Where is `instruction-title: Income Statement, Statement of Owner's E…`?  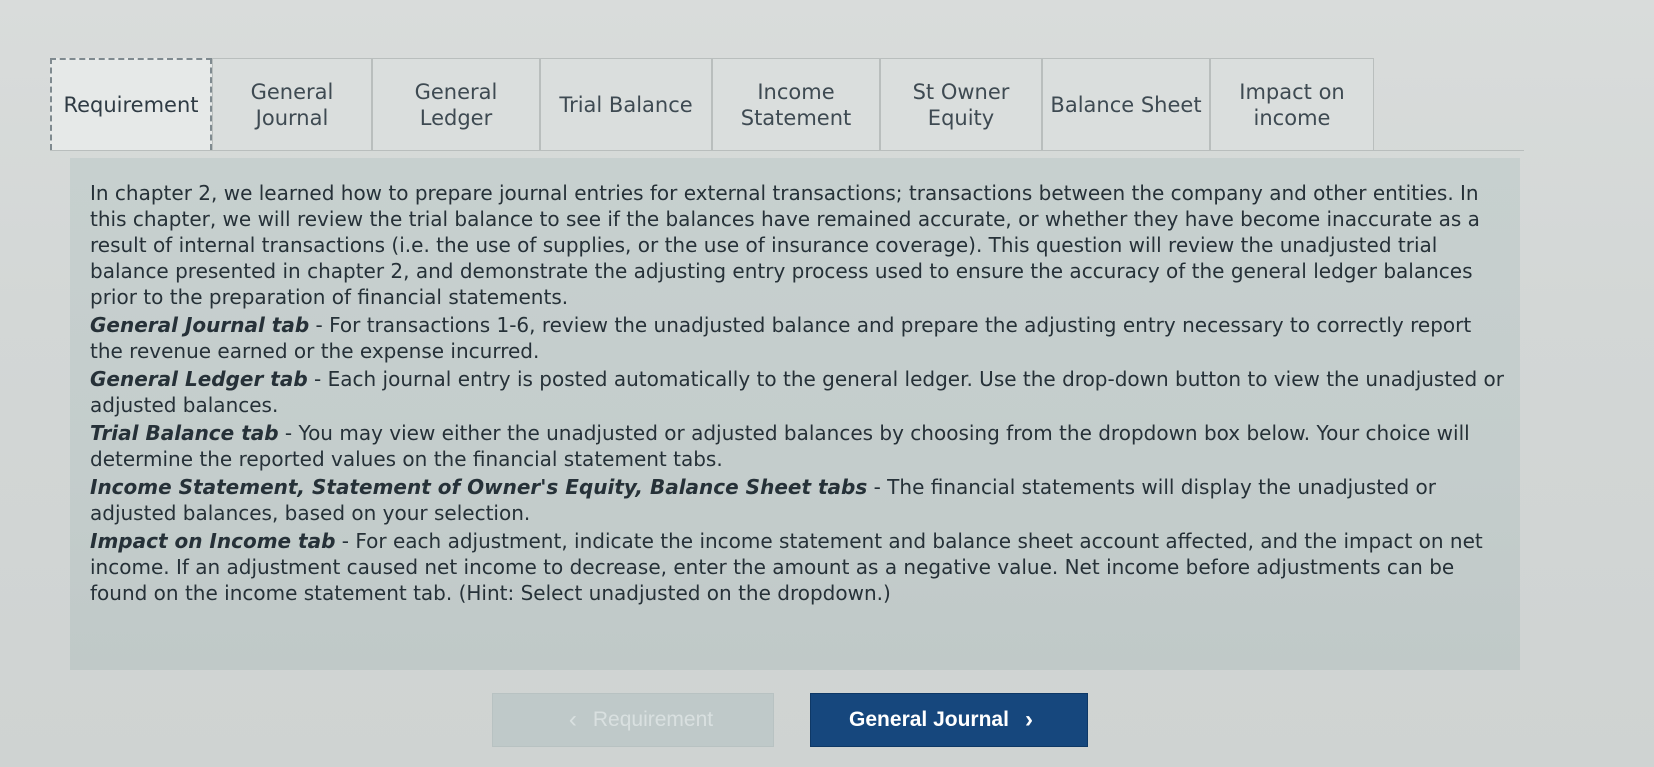 instruction-title: Income Statement, Statement of Owner's E… is located at coordinates (479, 487).